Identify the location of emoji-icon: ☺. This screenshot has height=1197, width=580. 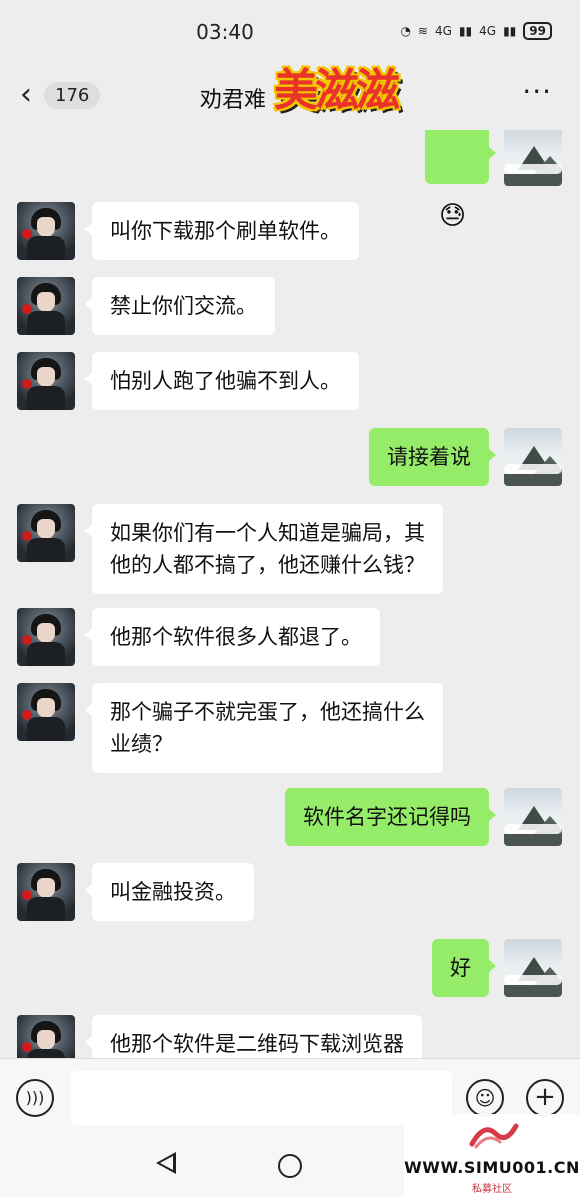
(485, 1098).